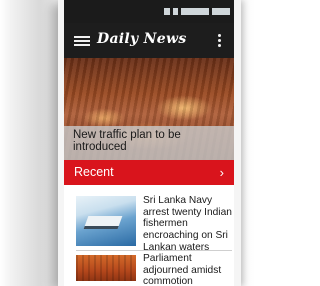  I want to click on hero-title: New traffic plan to be introduced, so click(127, 141).